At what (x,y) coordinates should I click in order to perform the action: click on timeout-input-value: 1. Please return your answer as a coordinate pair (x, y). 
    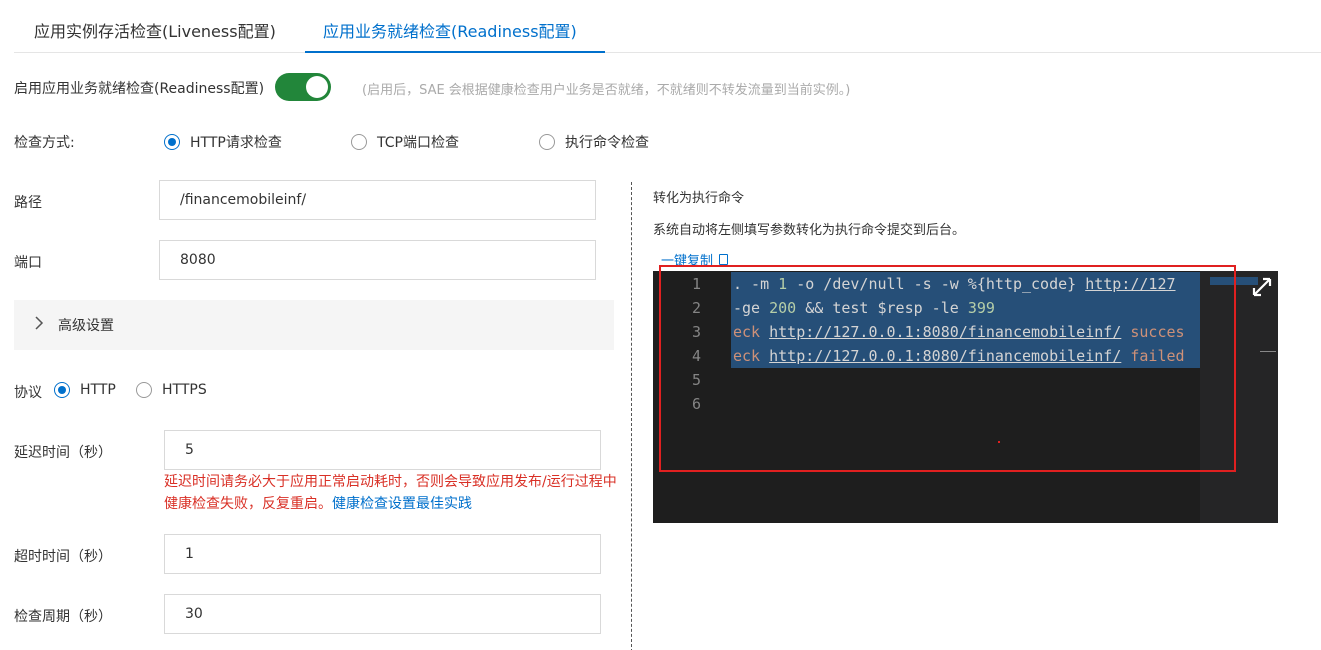
    Looking at the image, I should click on (189, 554).